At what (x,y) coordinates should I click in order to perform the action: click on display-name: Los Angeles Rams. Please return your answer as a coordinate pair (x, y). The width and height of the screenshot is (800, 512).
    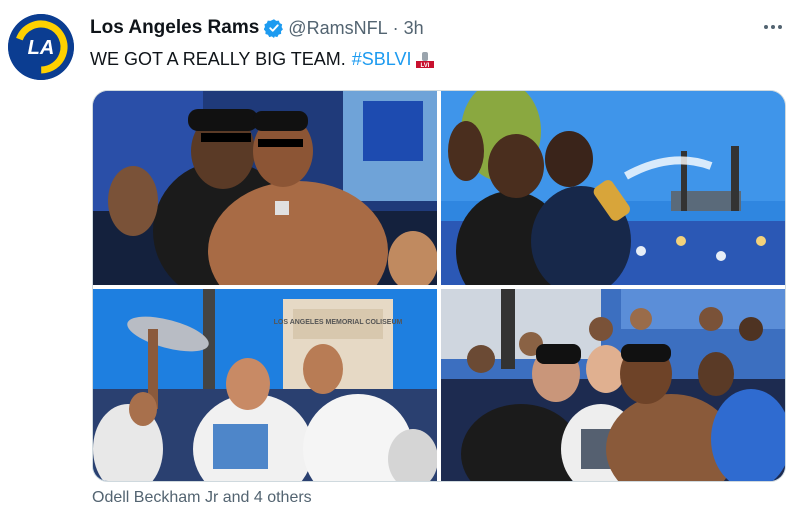
    Looking at the image, I should click on (174, 28).